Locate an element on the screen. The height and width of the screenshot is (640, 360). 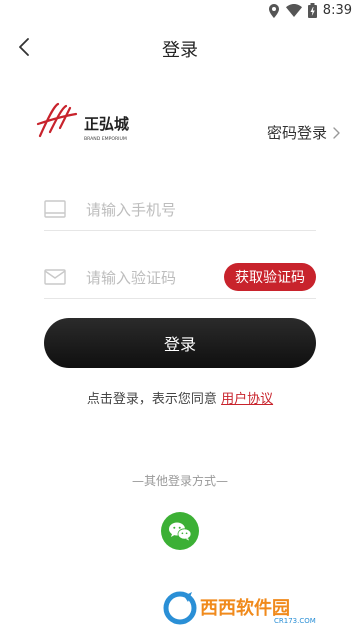
phone-field is located at coordinates (180, 210).